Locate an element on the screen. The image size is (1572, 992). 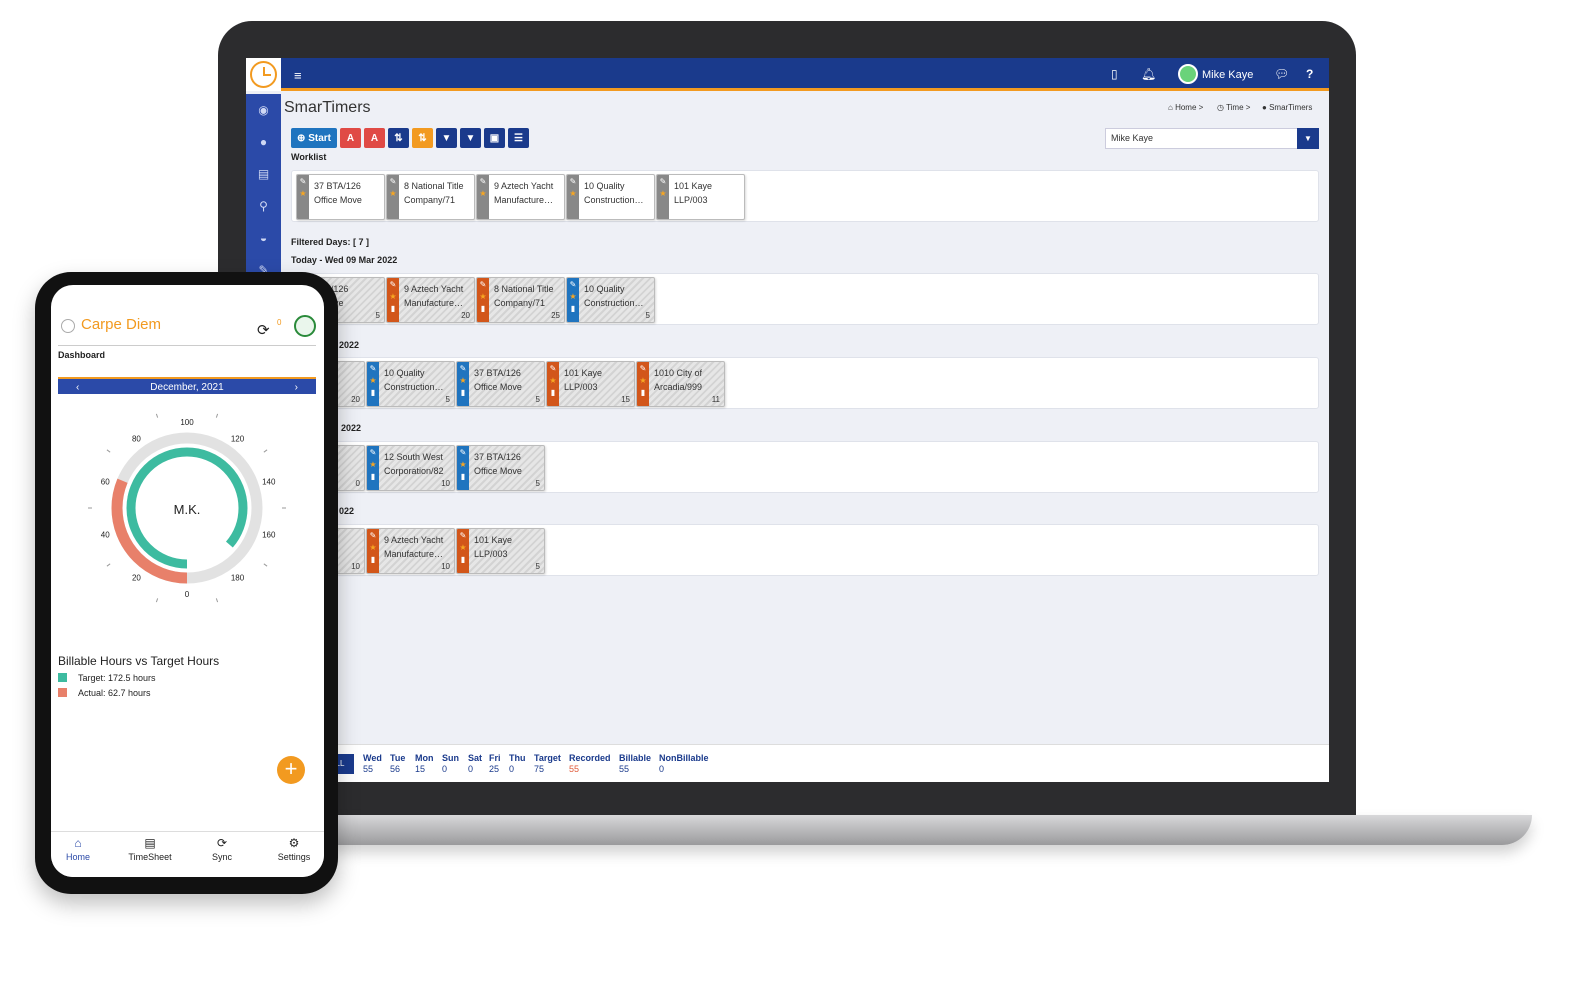
chevron-down-icon: ▼ is located at coordinates (1308, 138).